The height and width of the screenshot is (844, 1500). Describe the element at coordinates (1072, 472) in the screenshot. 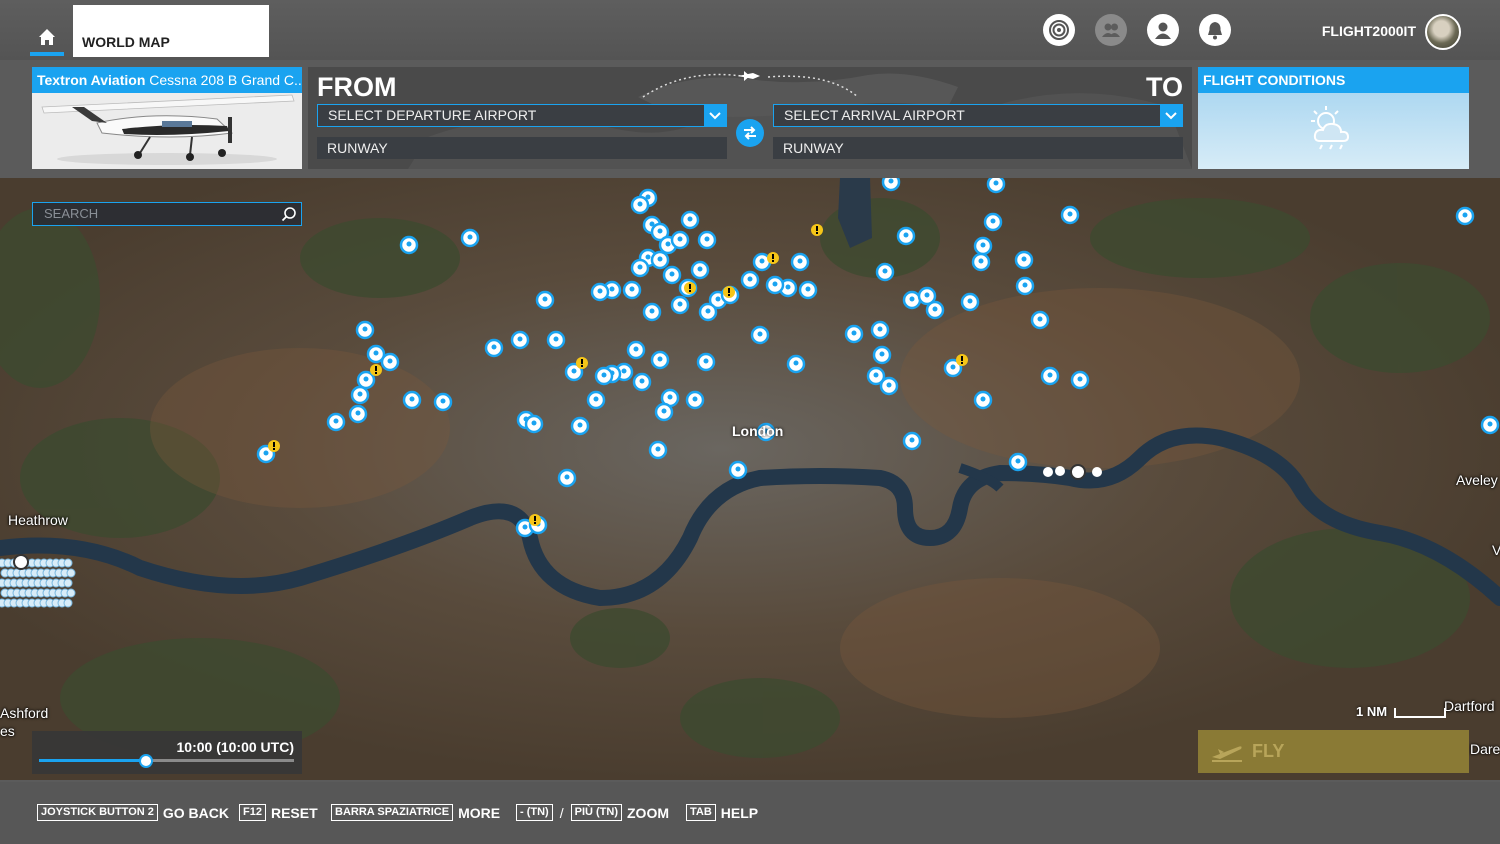

I see `london-city-airport-marker` at that location.